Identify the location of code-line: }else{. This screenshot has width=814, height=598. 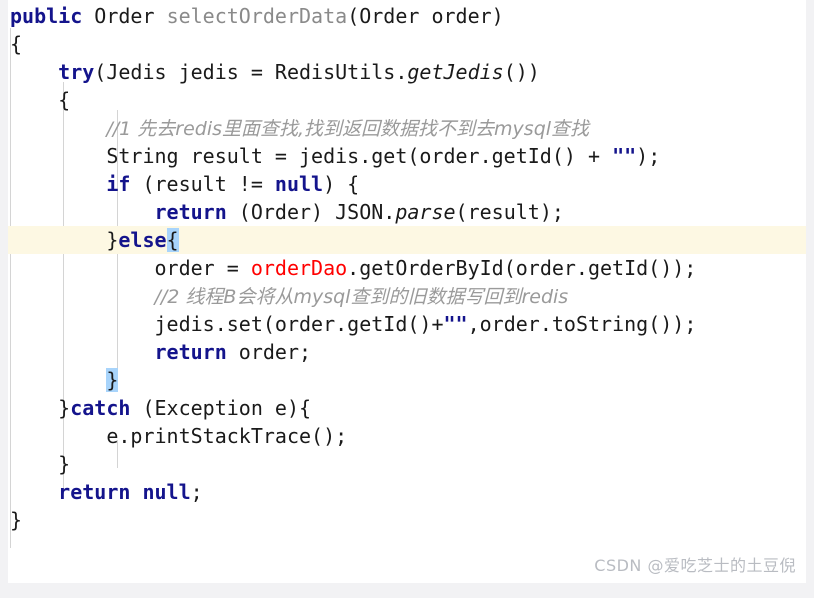
(407, 240).